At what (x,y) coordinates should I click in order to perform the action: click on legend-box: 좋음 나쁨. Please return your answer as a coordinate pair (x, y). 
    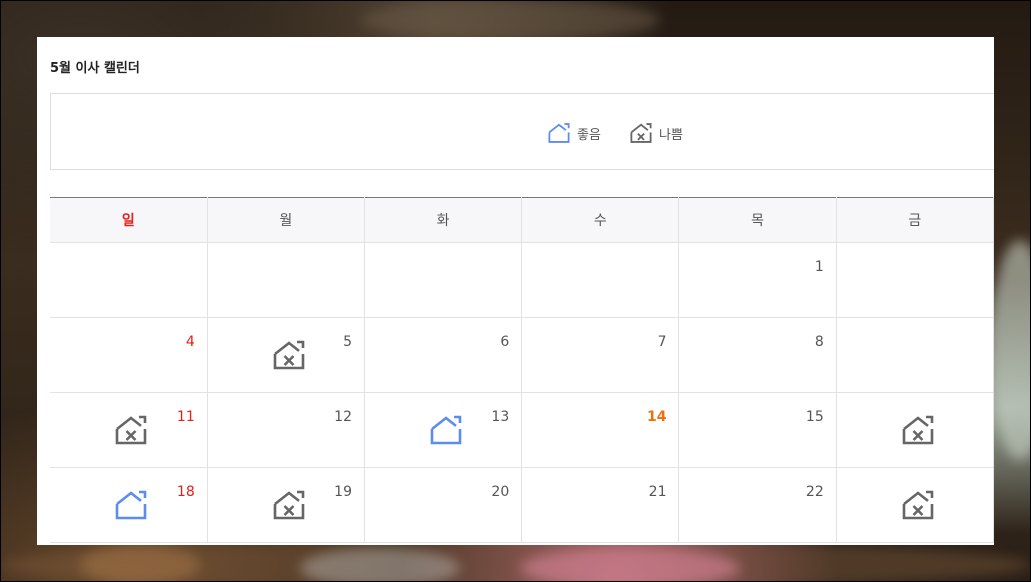
    Looking at the image, I should click on (522, 131).